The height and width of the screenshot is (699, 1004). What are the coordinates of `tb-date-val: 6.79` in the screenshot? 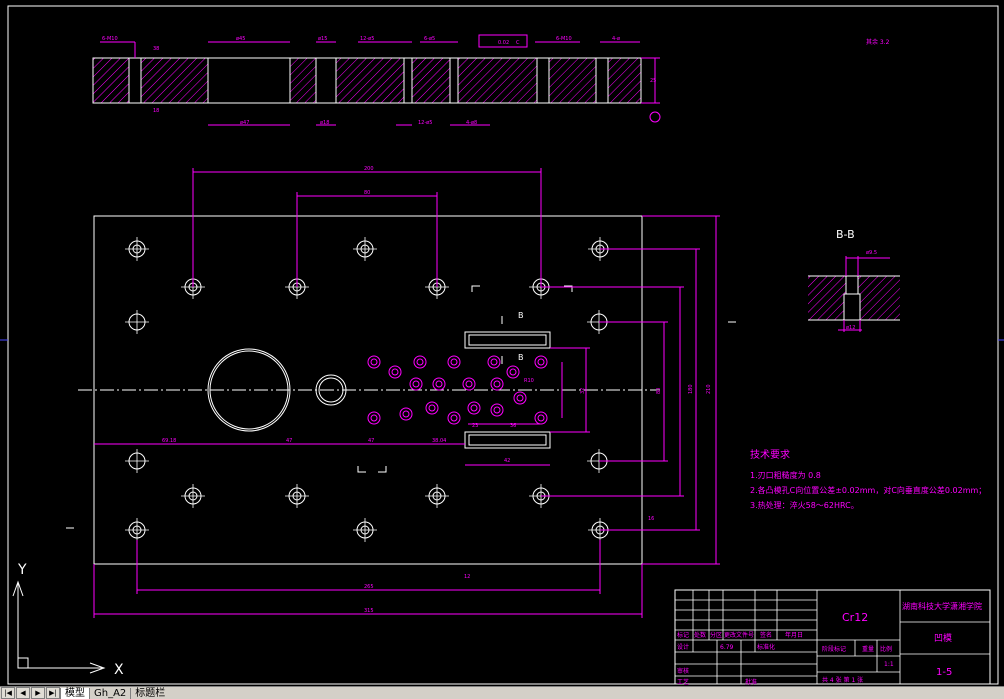 It's located at (727, 647).